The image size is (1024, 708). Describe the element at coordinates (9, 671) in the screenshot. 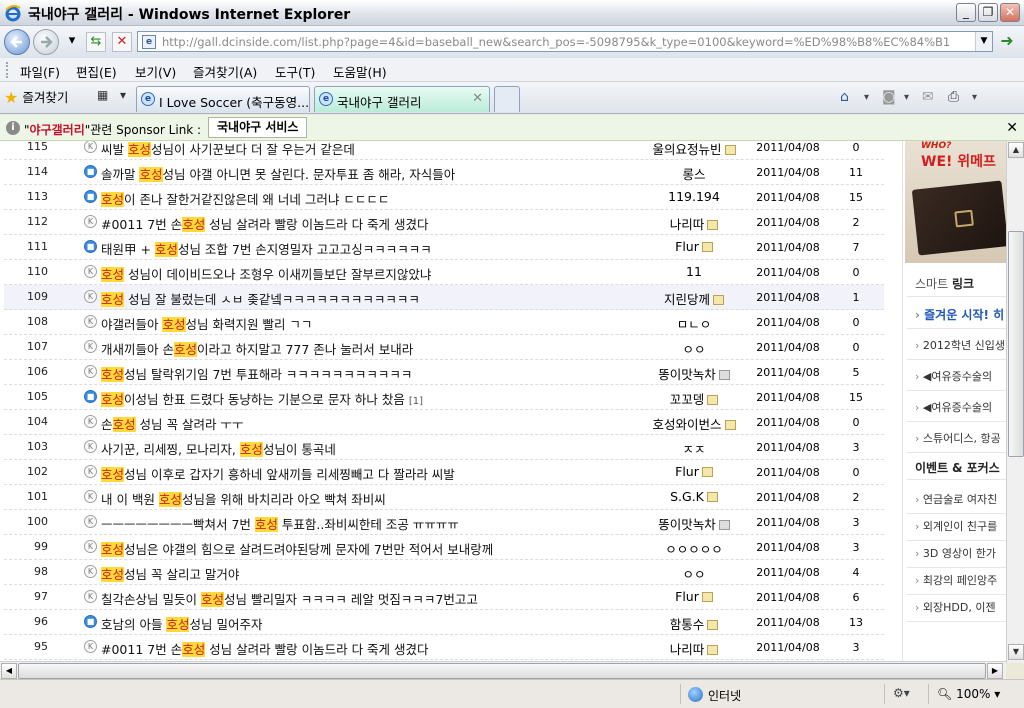

I see `scroll-left-icon: ◀` at that location.